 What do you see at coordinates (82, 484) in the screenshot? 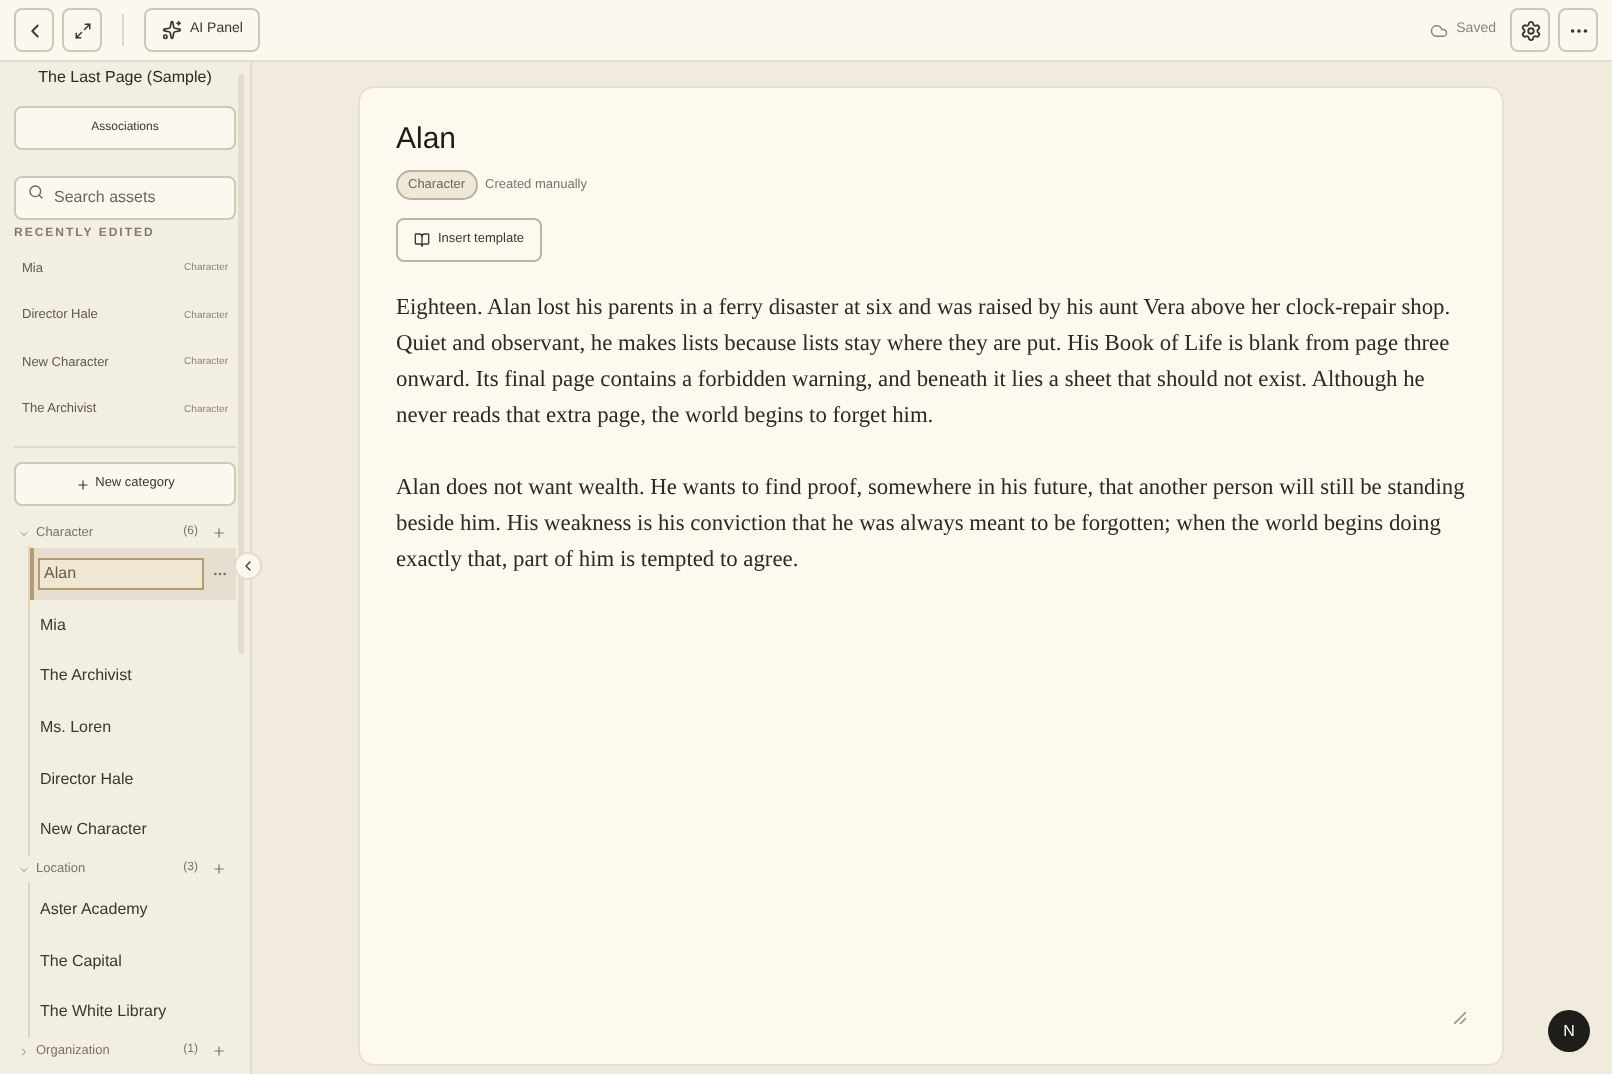
I see `plus-icon` at bounding box center [82, 484].